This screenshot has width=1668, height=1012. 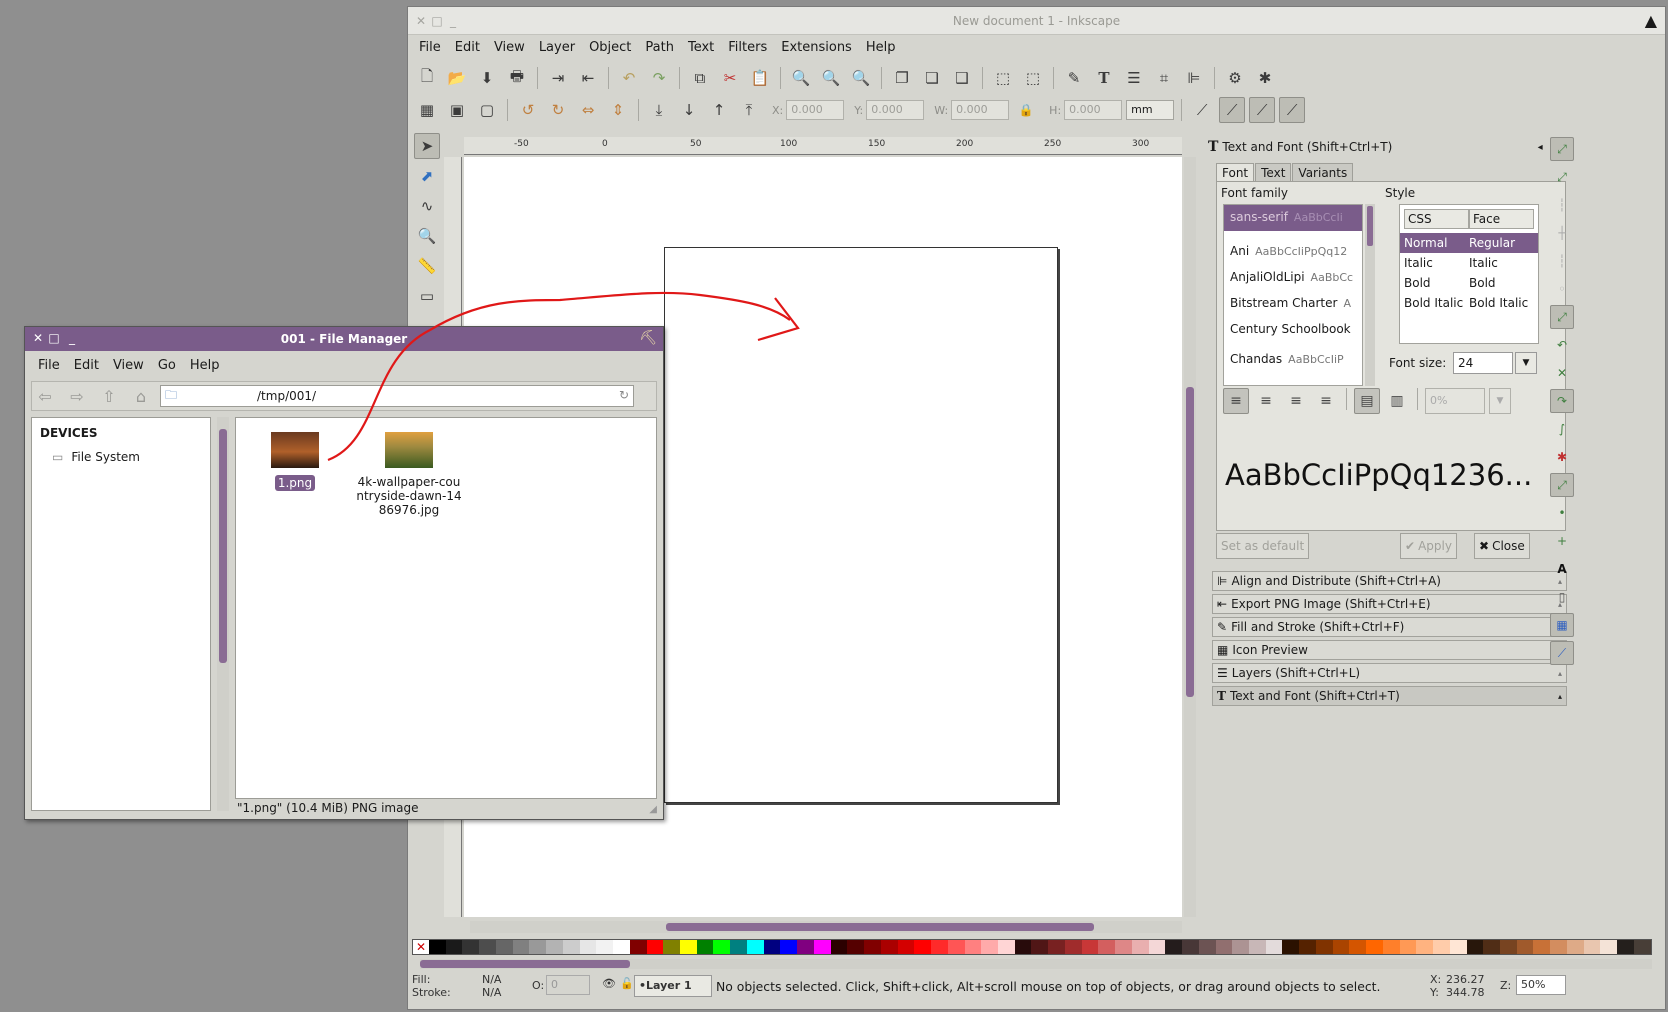 What do you see at coordinates (421, 947) in the screenshot?
I see `no-paint-swatch: ✕` at bounding box center [421, 947].